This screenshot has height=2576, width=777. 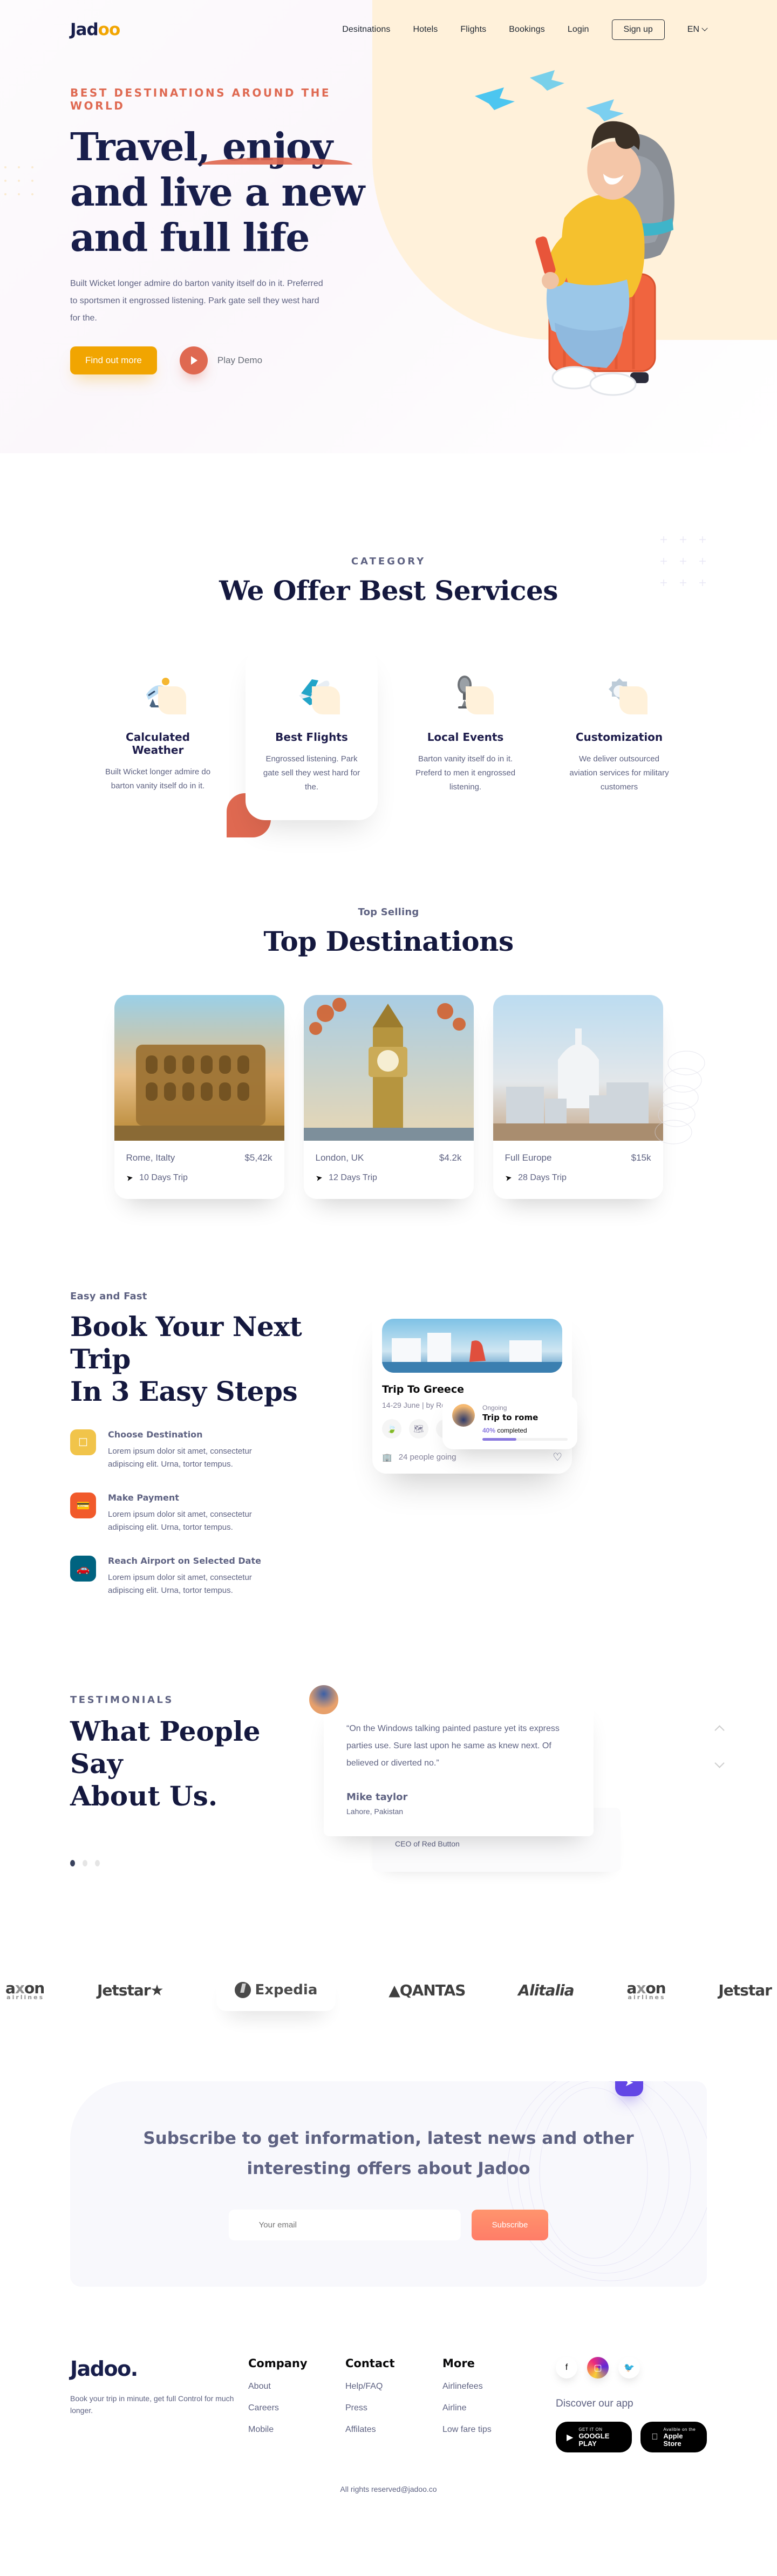 I want to click on payment-icon: 💳, so click(x=83, y=1505).